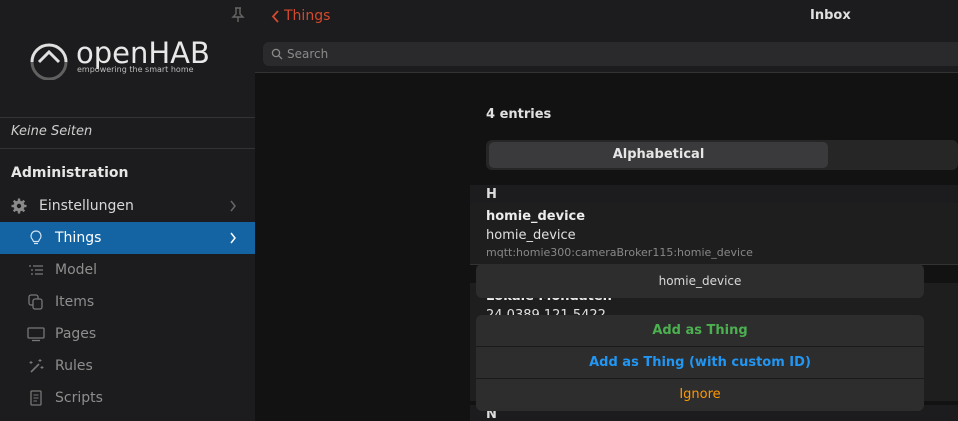 This screenshot has height=421, width=958. Describe the element at coordinates (536, 216) in the screenshot. I see `item-title: homie_device` at that location.